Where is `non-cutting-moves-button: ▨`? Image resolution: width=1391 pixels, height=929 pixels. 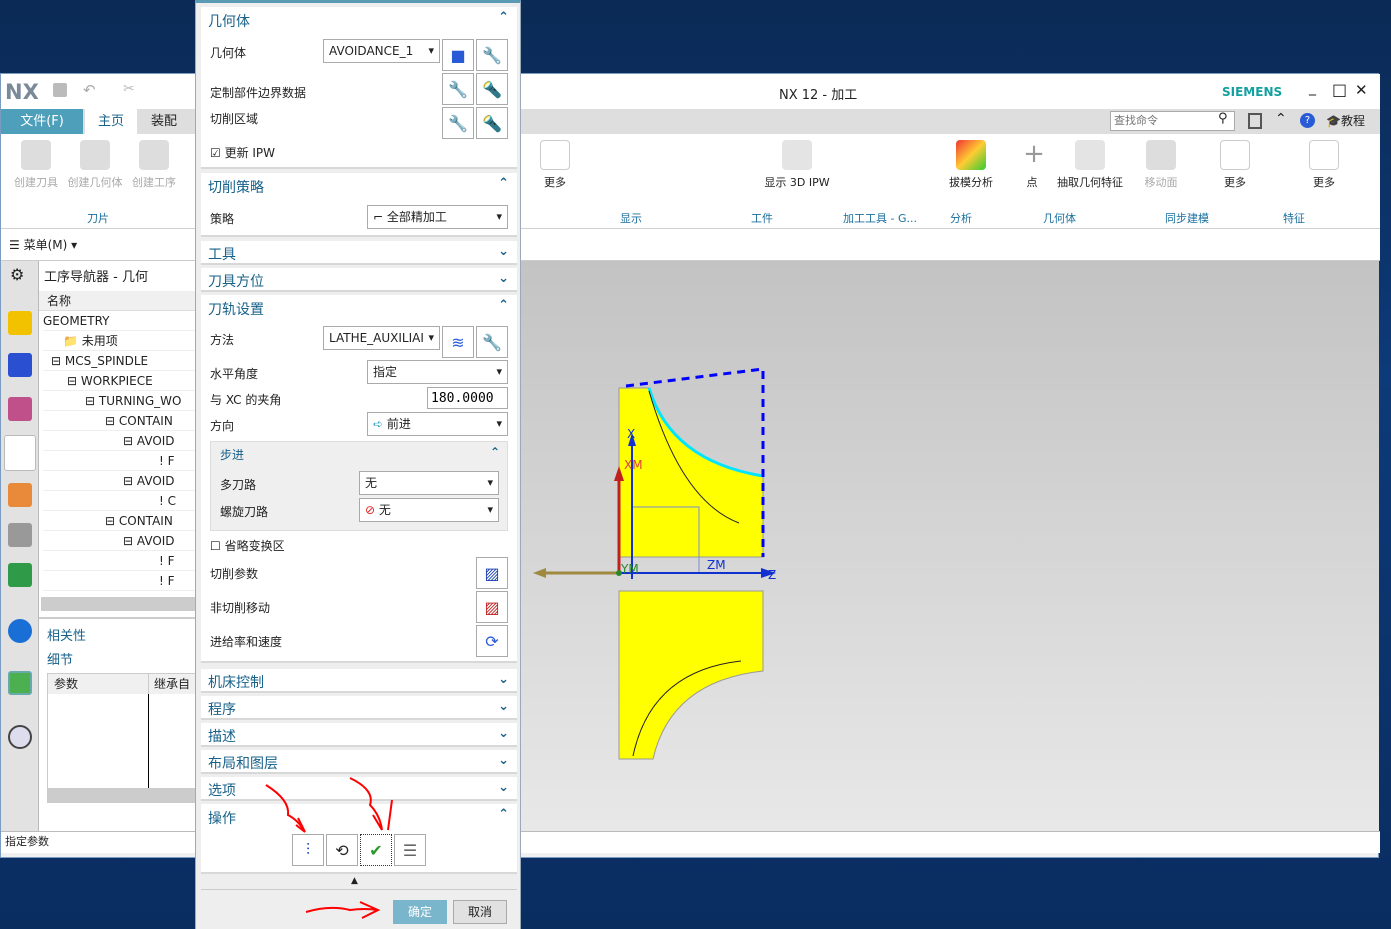 non-cutting-moves-button: ▨ is located at coordinates (492, 607).